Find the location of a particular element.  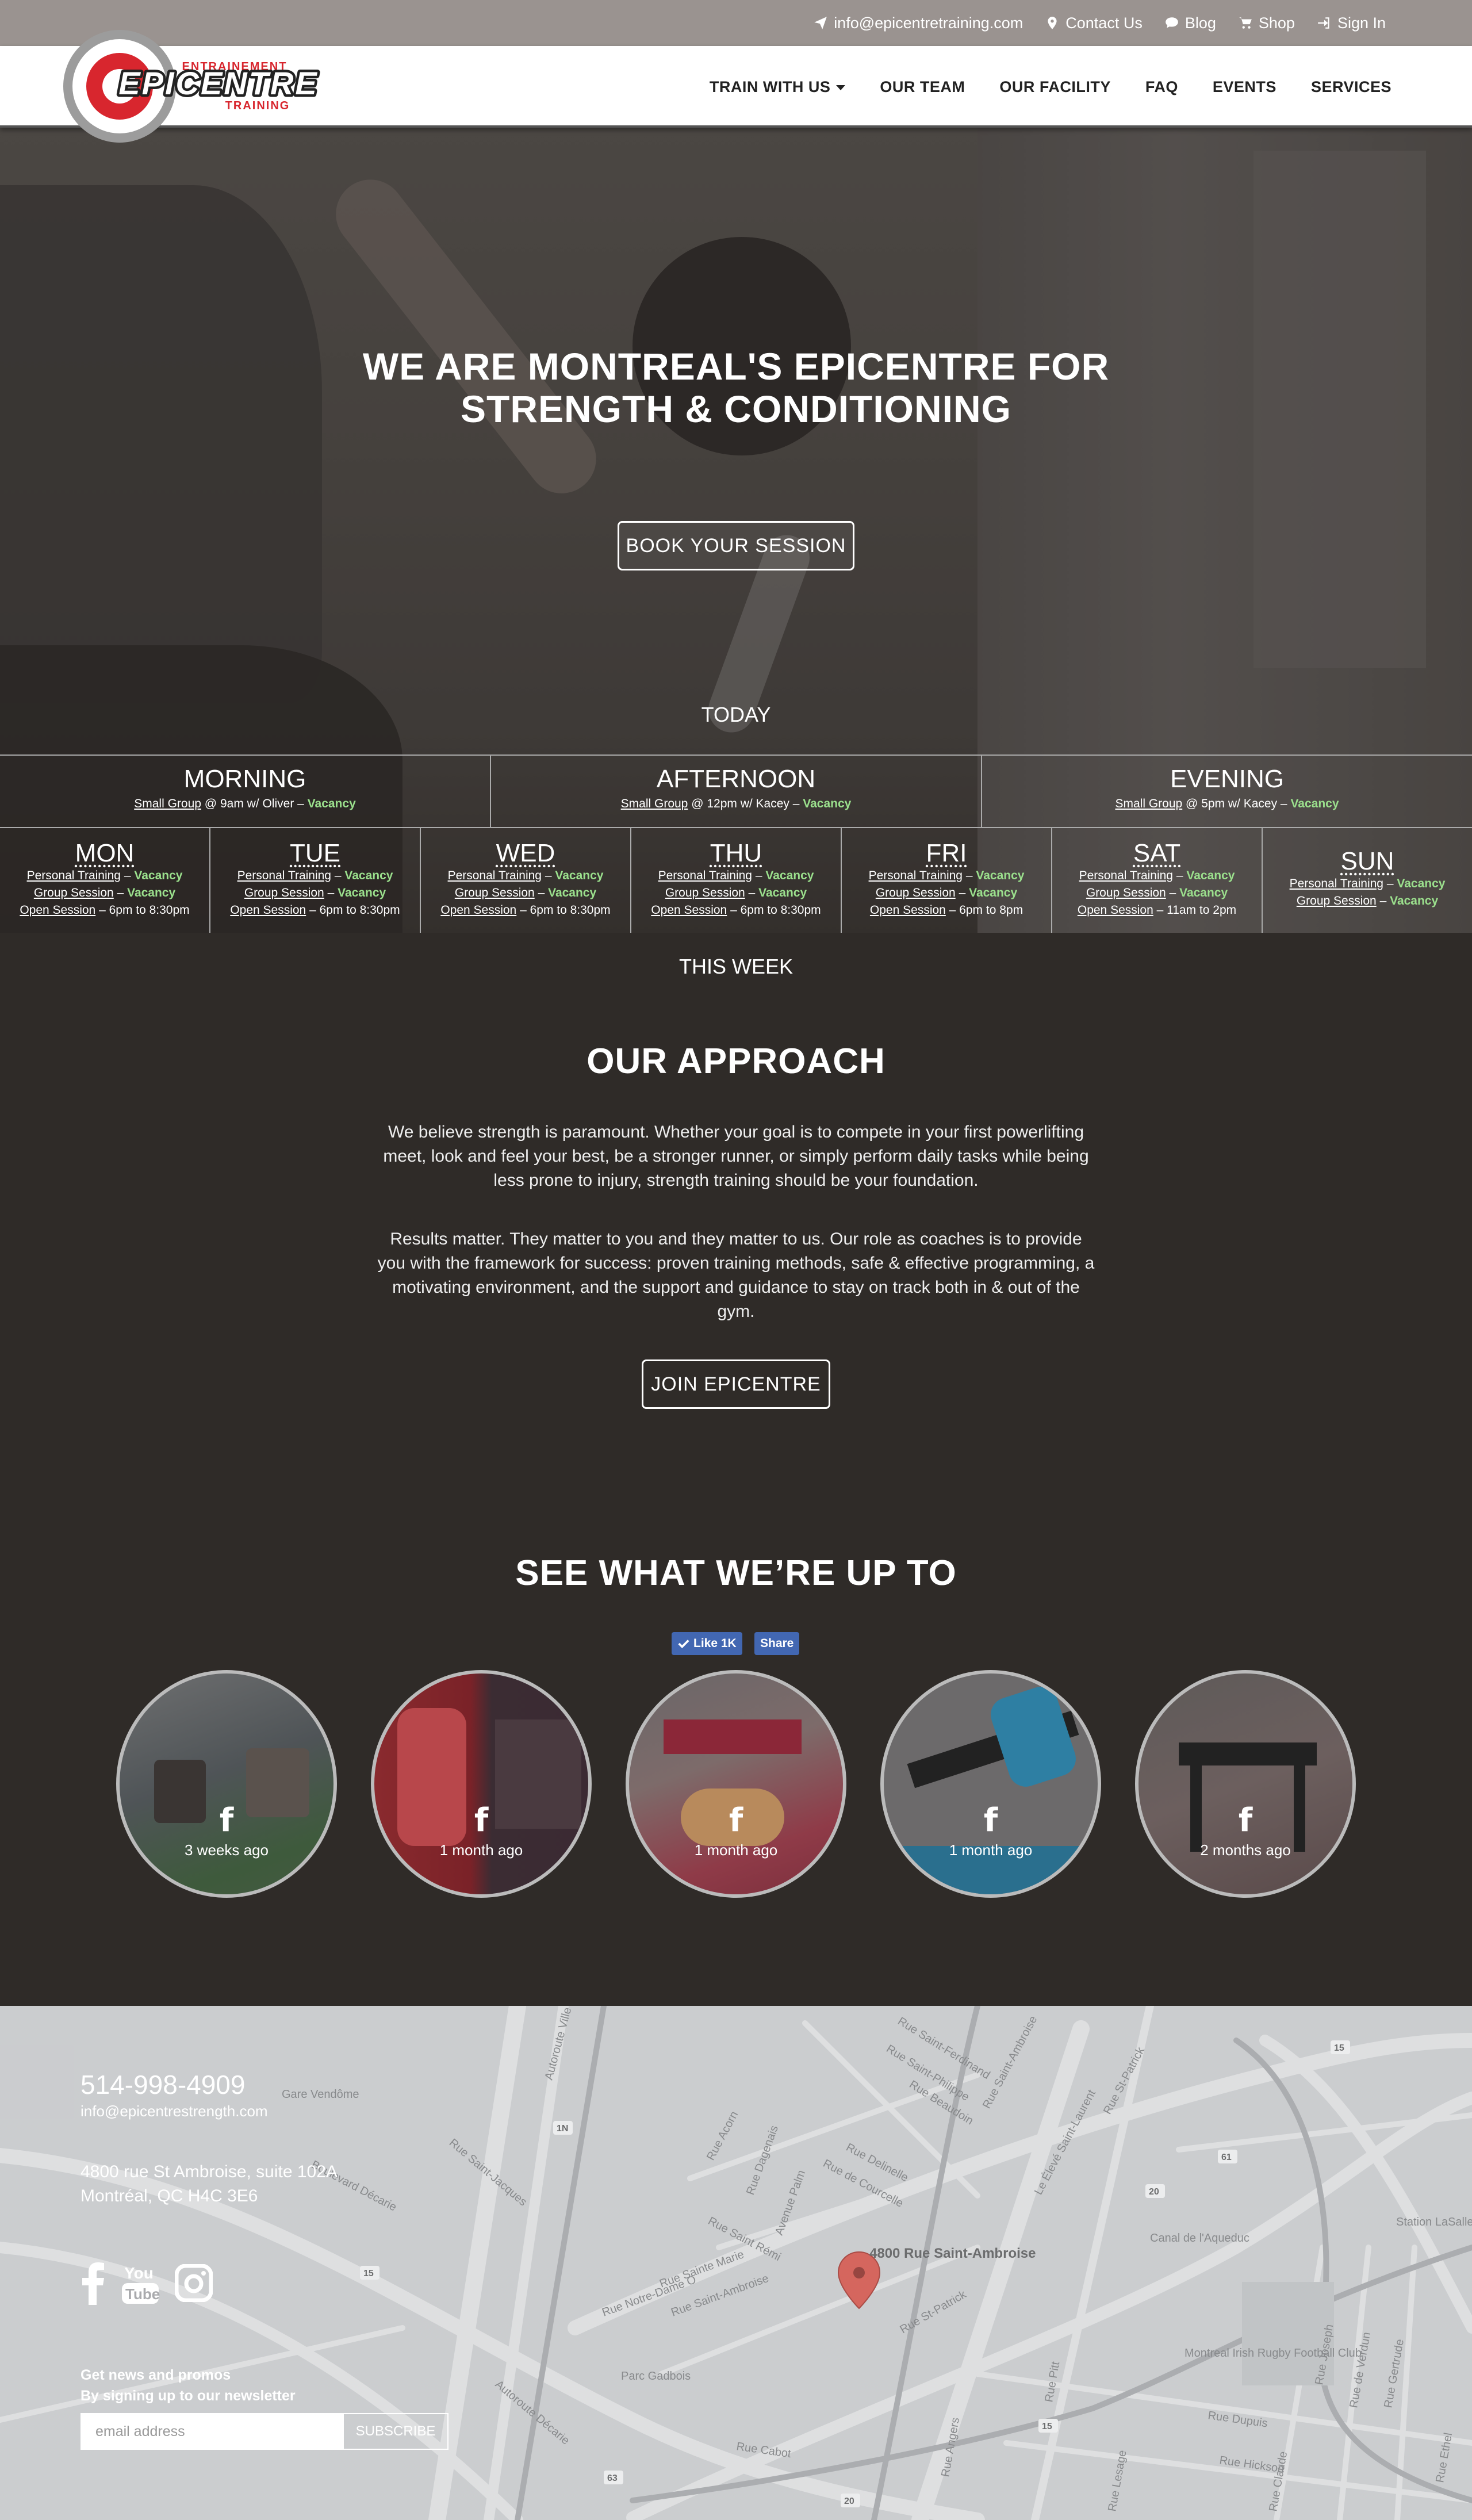

address-line-2: Montréal, QC H4C 3E6 is located at coordinates (169, 2196).